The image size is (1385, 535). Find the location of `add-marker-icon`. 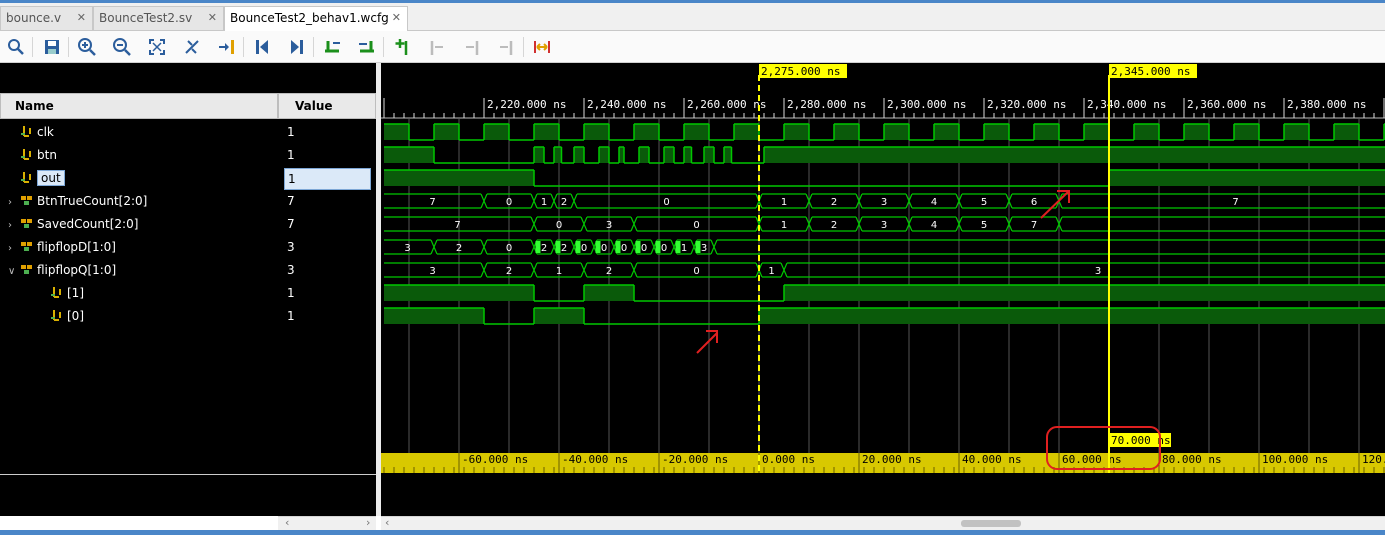

add-marker-icon is located at coordinates (402, 47).